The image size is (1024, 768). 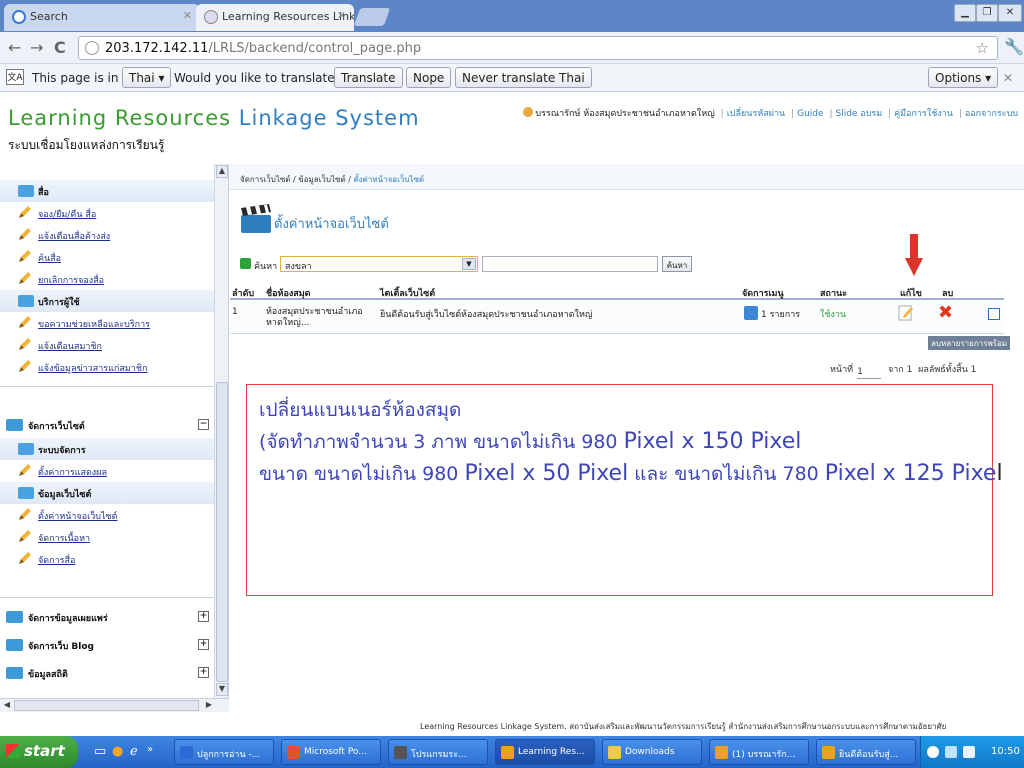 I want to click on star-icon: ☆, so click(x=982, y=48).